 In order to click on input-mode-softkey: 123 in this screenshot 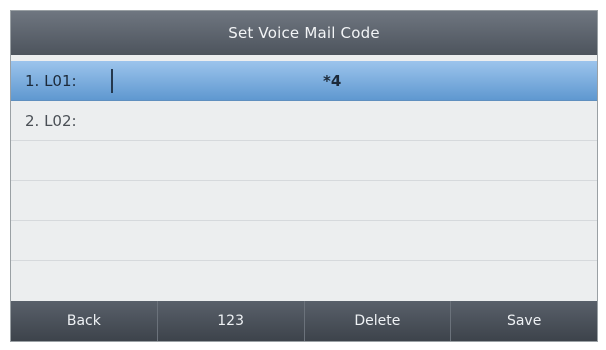, I will do `click(231, 321)`.